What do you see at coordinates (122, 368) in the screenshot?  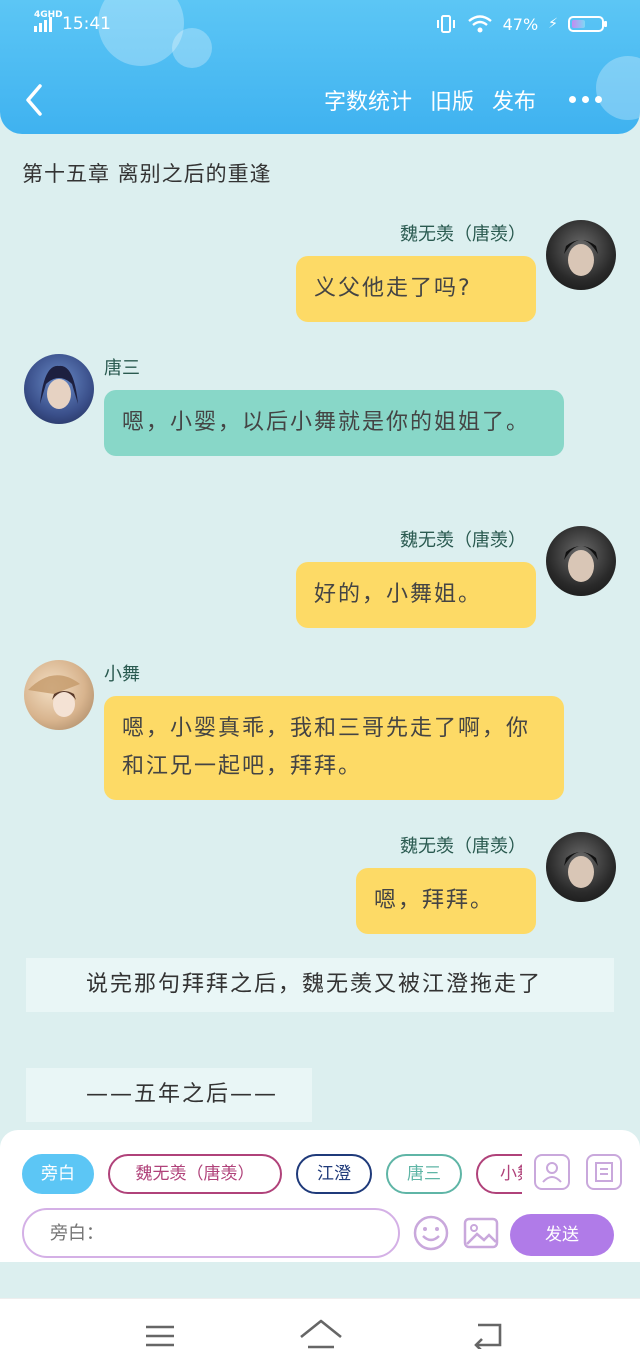 I see `sender-name: 唐三` at bounding box center [122, 368].